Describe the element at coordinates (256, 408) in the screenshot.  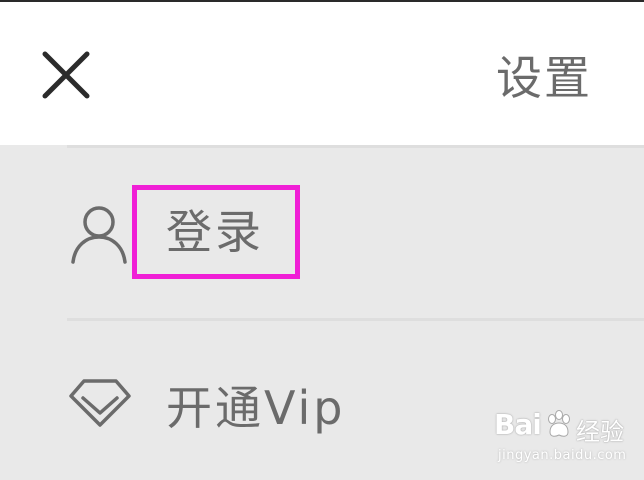
I see `vip-label: 开通Vip` at that location.